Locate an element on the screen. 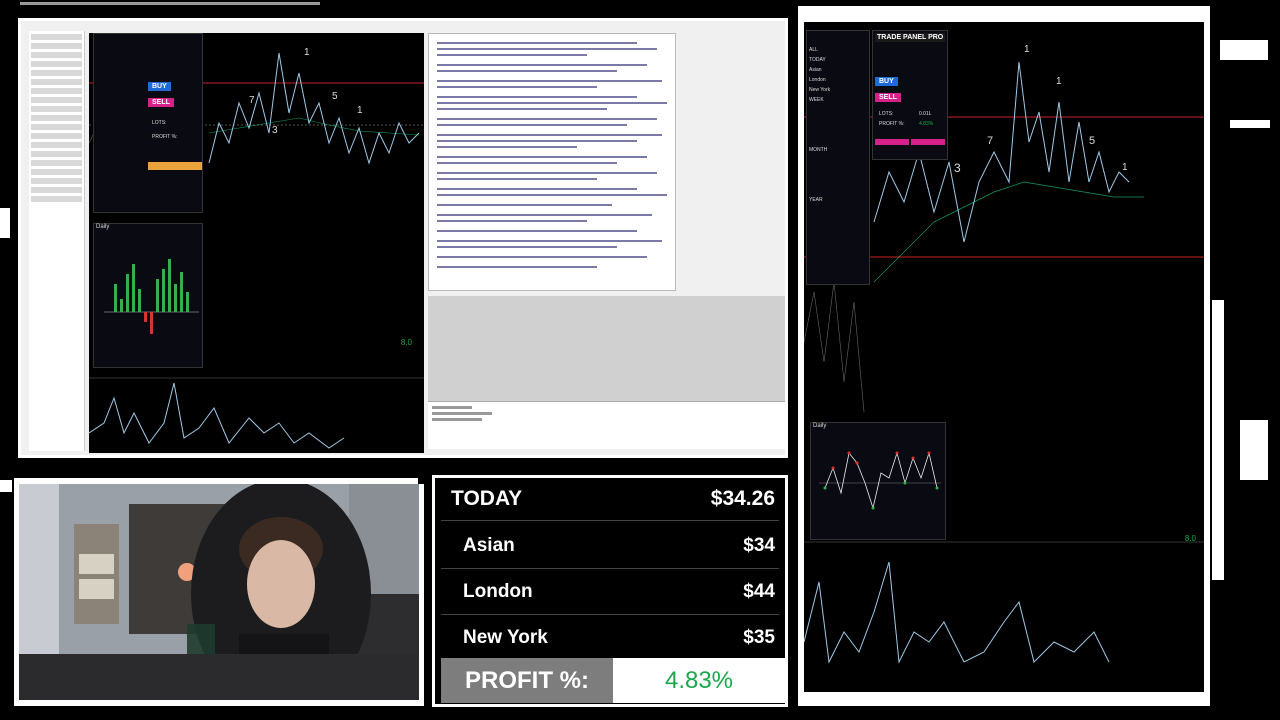 This screenshot has width=1280, height=720. summary-row-year: YEAR is located at coordinates (816, 200).